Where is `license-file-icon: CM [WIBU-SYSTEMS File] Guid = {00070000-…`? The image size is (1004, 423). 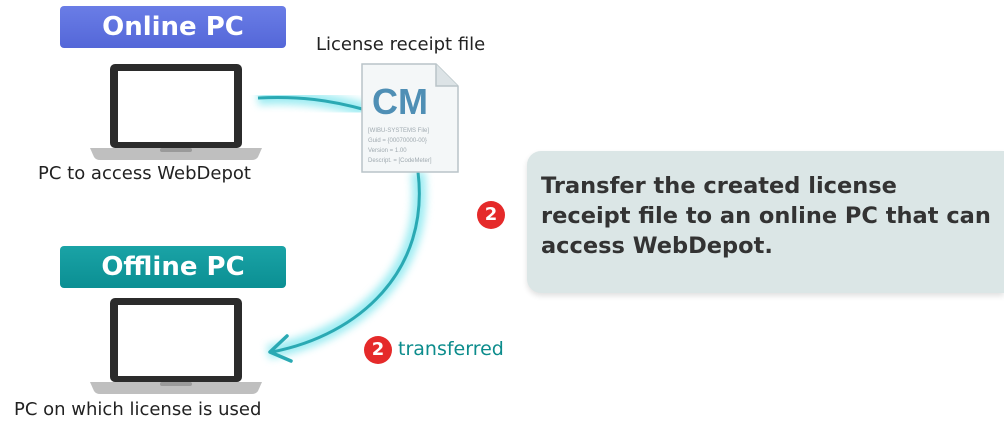 license-file-icon: CM [WIBU-SYSTEMS File] Guid = {00070000-… is located at coordinates (410, 118).